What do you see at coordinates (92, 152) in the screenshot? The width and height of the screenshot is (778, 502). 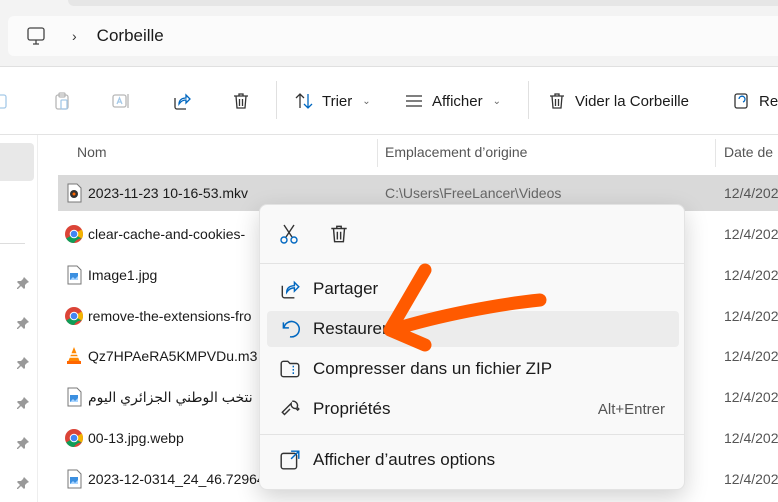 I see `column-name: Nom` at bounding box center [92, 152].